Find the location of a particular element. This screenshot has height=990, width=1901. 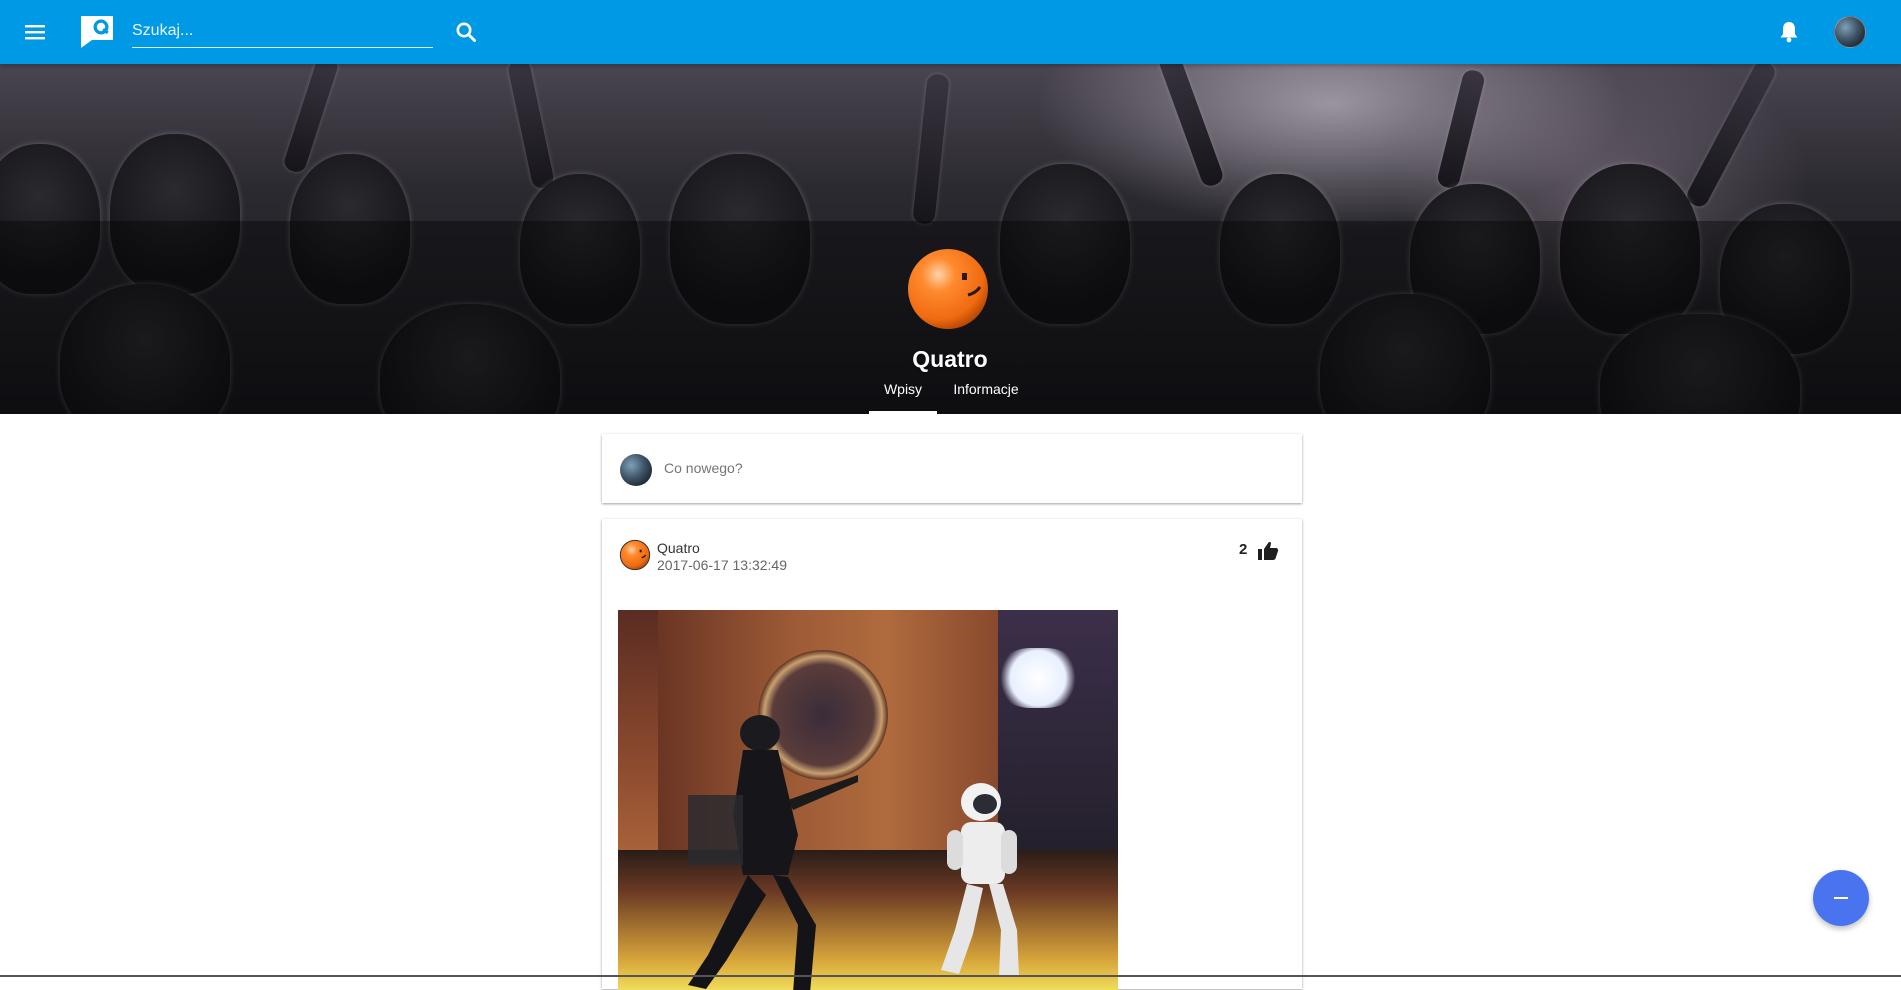

app-bar is located at coordinates (950, 32).